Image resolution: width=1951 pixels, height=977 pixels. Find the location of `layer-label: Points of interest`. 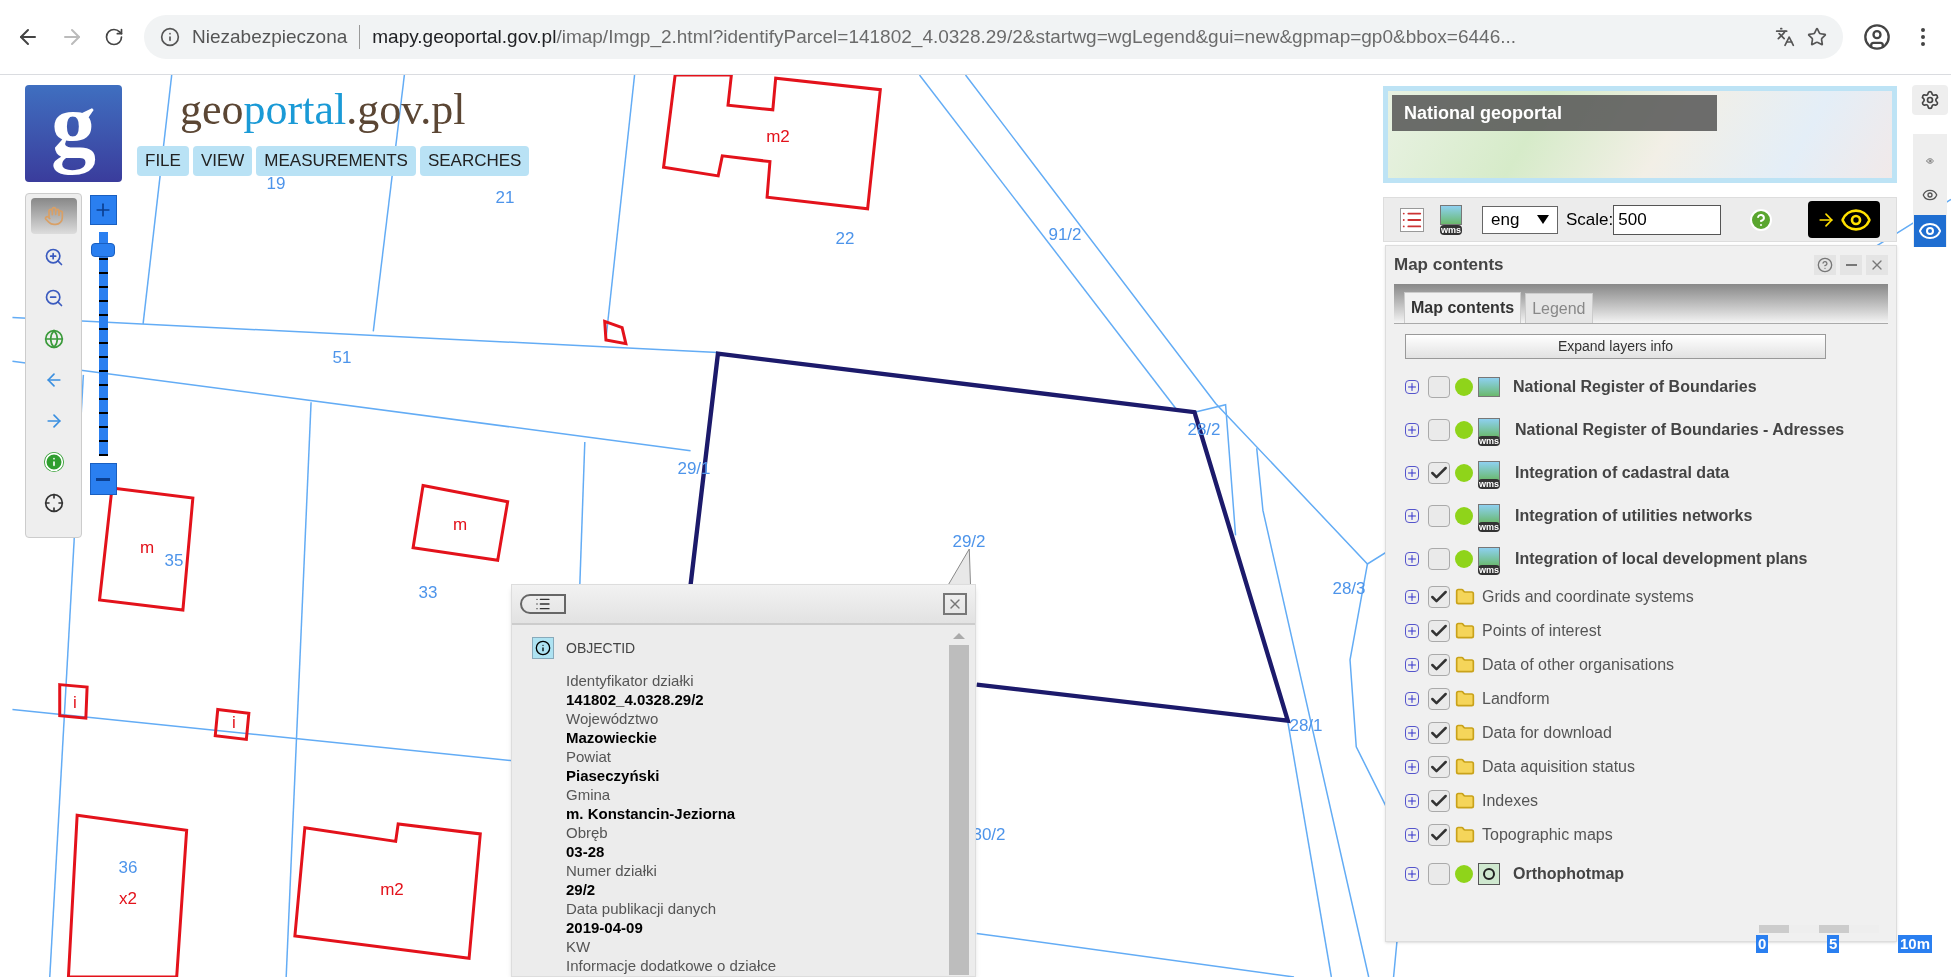

layer-label: Points of interest is located at coordinates (1542, 631).